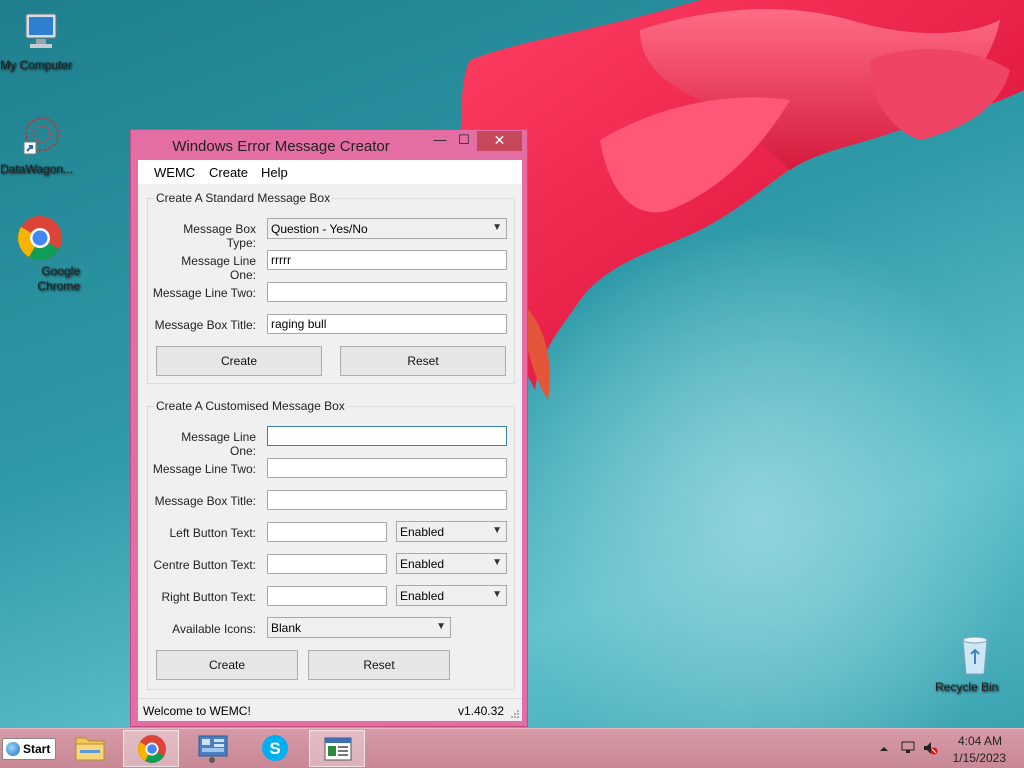  Describe the element at coordinates (979, 758) in the screenshot. I see `clock-date: 1/15/2023` at that location.